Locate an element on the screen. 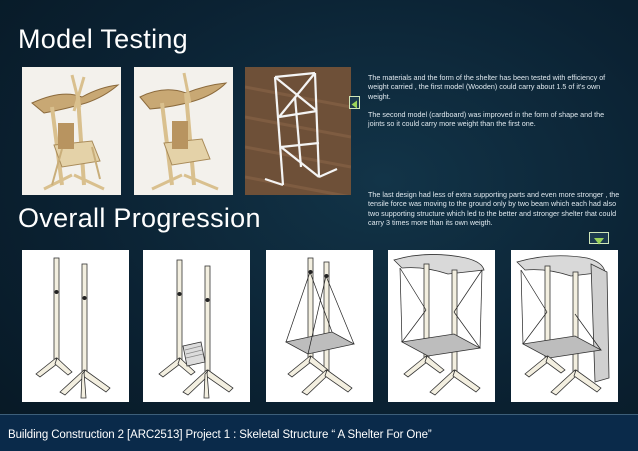 This screenshot has height=451, width=638. next-button is located at coordinates (599, 238).